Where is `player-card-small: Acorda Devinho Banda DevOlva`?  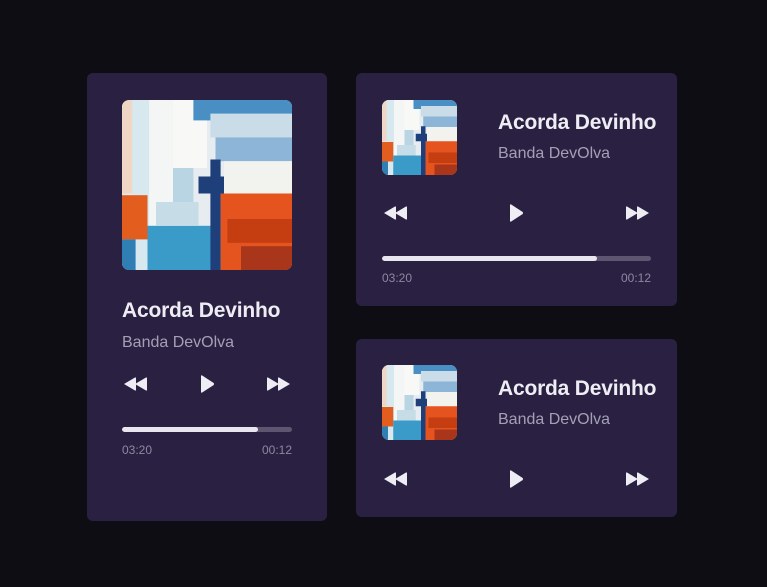
player-card-small: Acorda Devinho Banda DevOlva is located at coordinates (516, 428).